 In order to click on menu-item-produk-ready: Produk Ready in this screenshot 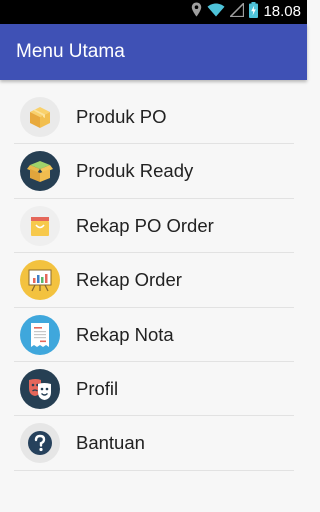, I will do `click(154, 171)`.